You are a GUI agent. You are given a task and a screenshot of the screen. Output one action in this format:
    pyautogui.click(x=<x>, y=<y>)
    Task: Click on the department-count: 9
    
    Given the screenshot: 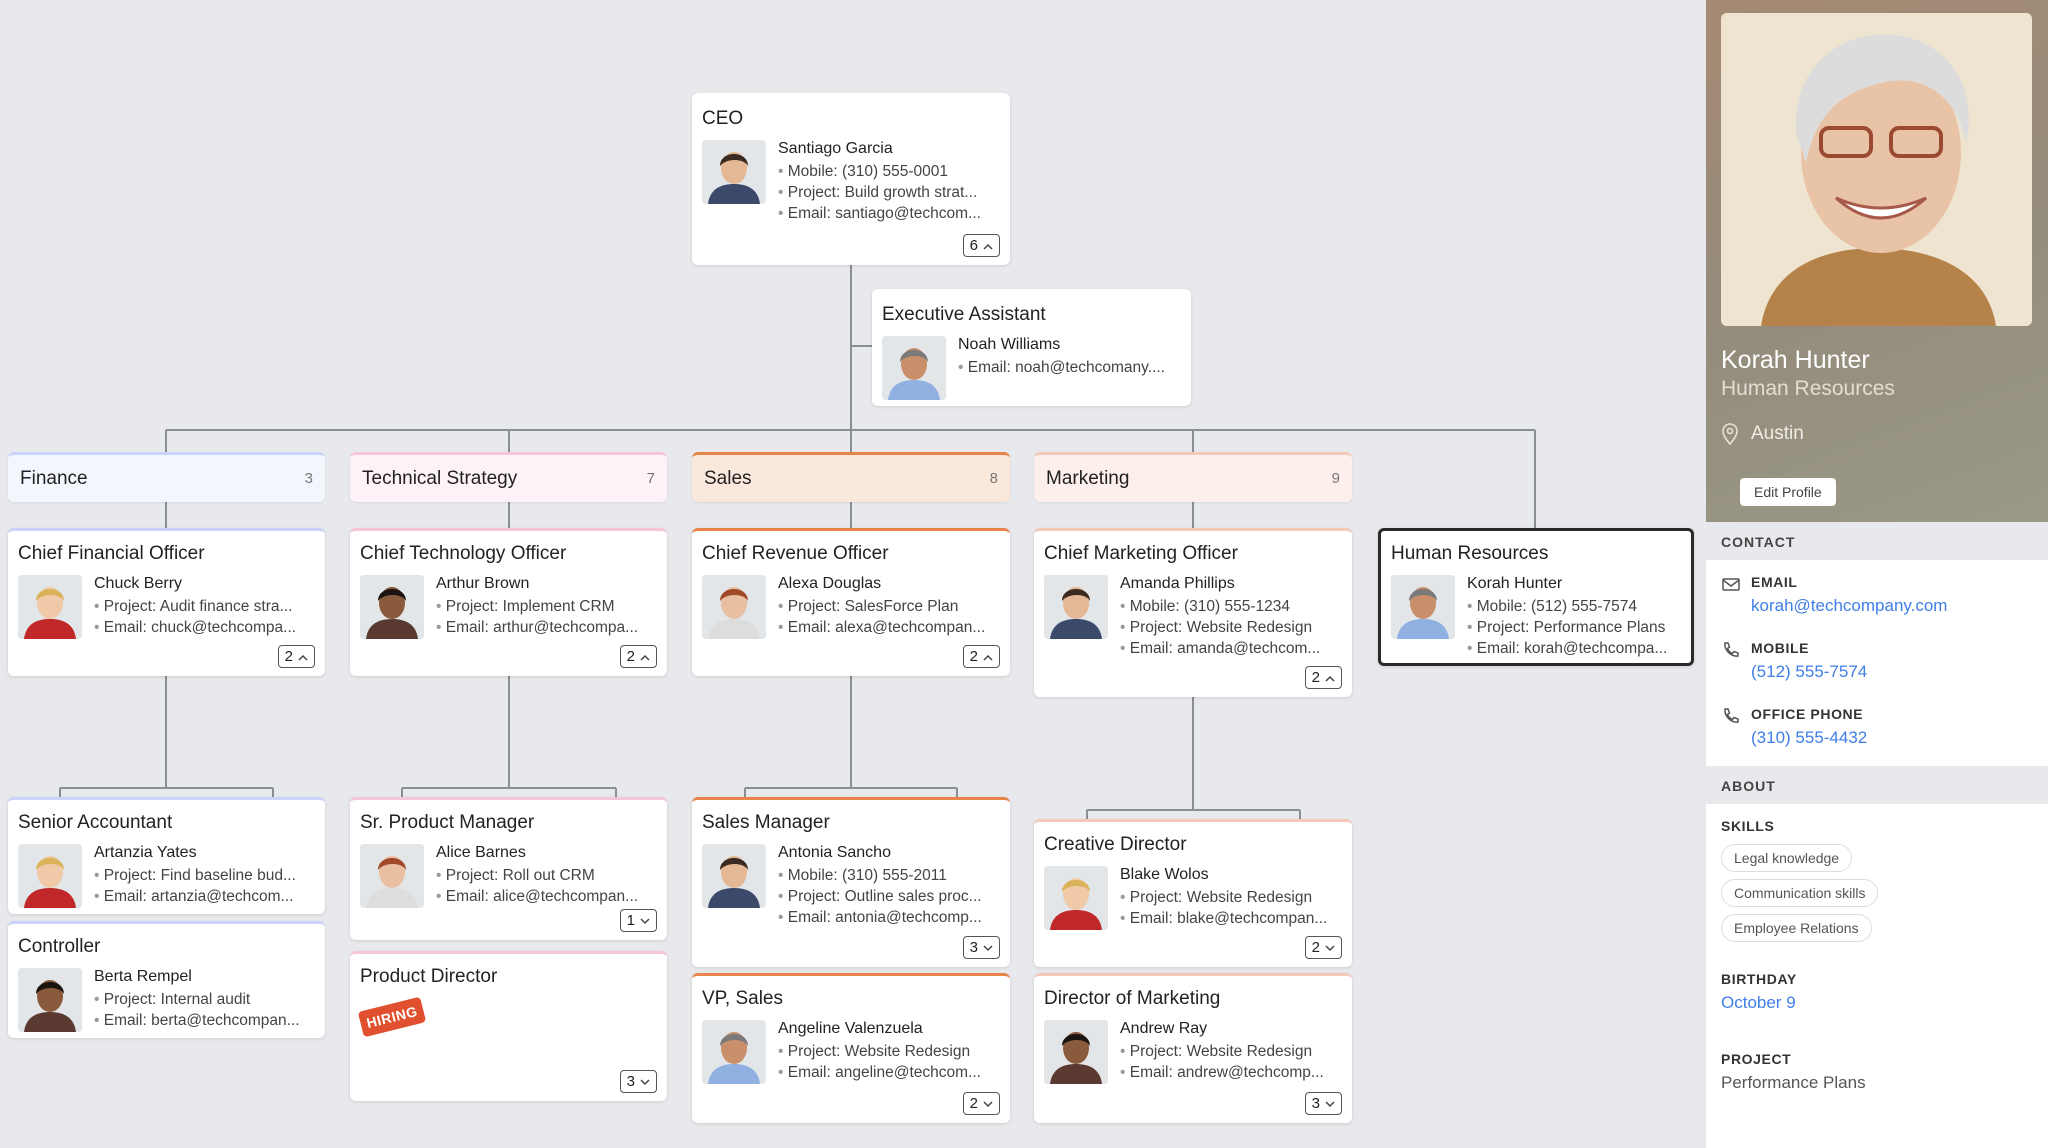 What is the action you would take?
    pyautogui.click(x=1335, y=478)
    